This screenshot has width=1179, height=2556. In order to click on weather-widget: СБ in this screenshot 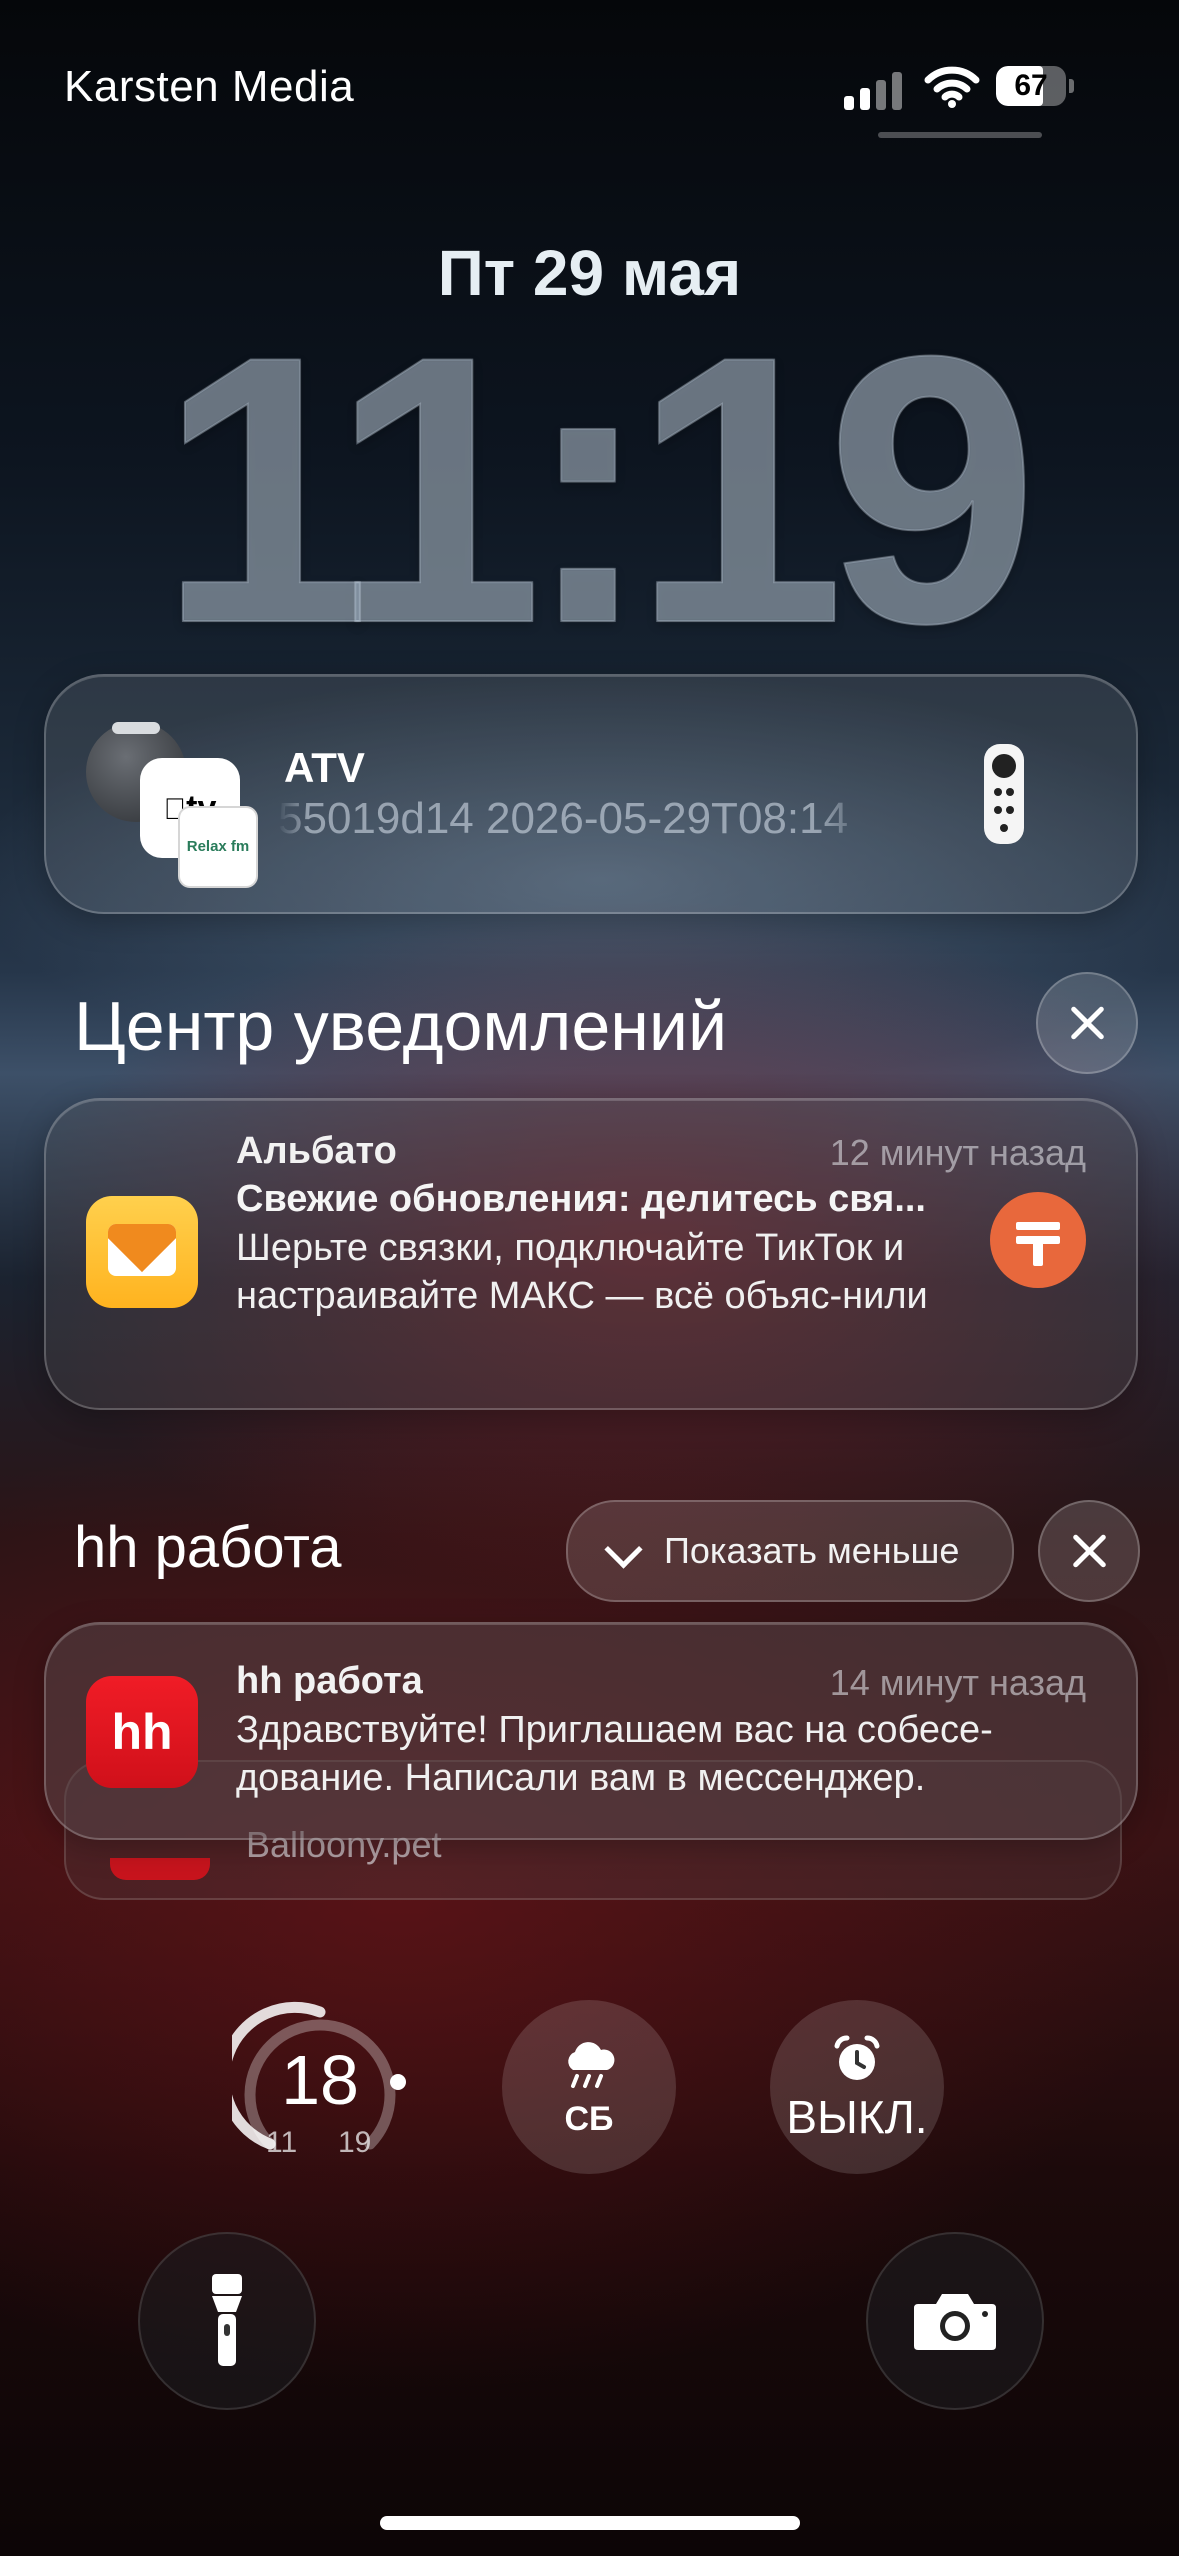, I will do `click(589, 2087)`.